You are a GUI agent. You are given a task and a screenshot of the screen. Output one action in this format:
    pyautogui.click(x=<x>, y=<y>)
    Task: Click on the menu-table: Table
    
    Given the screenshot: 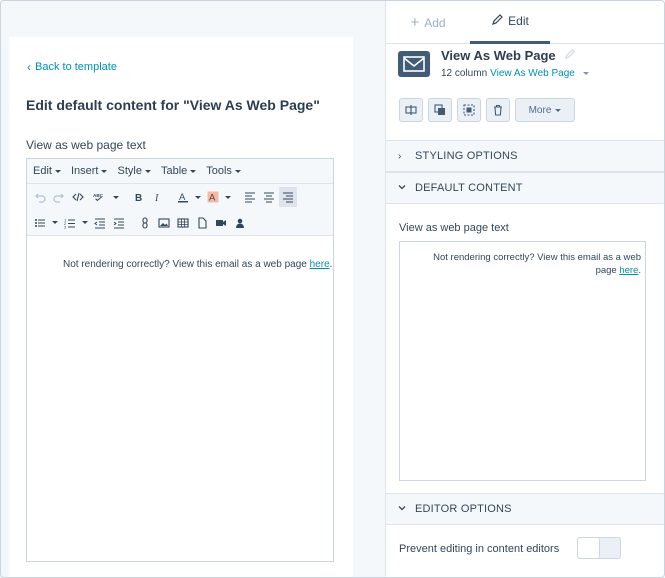 What is the action you would take?
    pyautogui.click(x=178, y=171)
    